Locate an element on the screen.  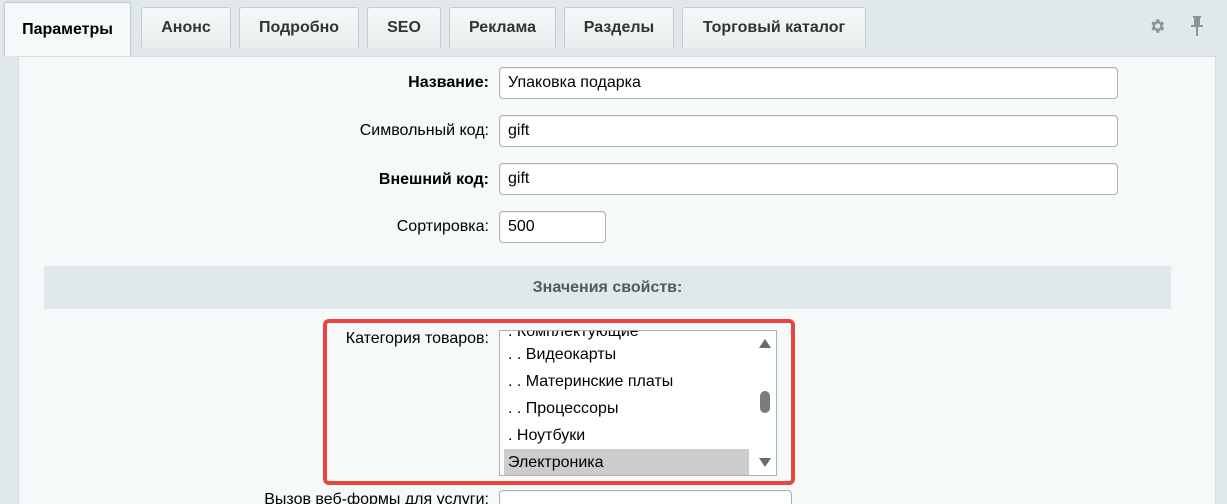
scroll-thumb is located at coordinates (765, 402).